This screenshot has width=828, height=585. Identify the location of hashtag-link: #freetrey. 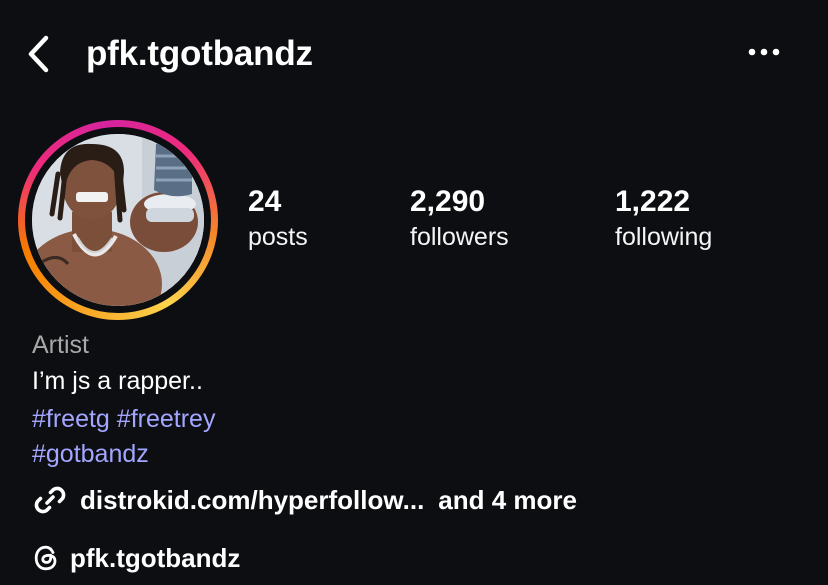
(166, 419).